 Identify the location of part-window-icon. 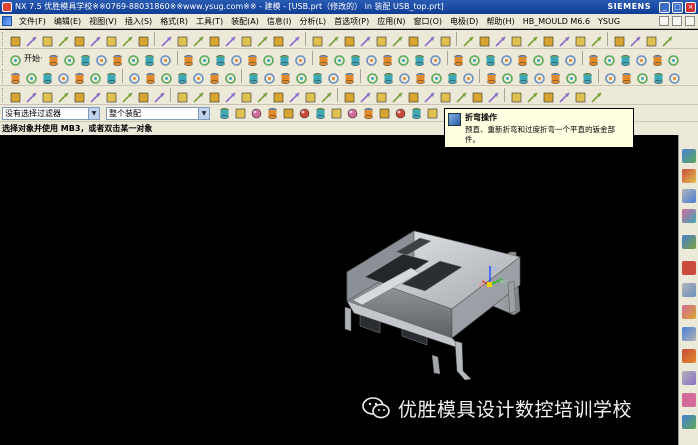
(7, 21).